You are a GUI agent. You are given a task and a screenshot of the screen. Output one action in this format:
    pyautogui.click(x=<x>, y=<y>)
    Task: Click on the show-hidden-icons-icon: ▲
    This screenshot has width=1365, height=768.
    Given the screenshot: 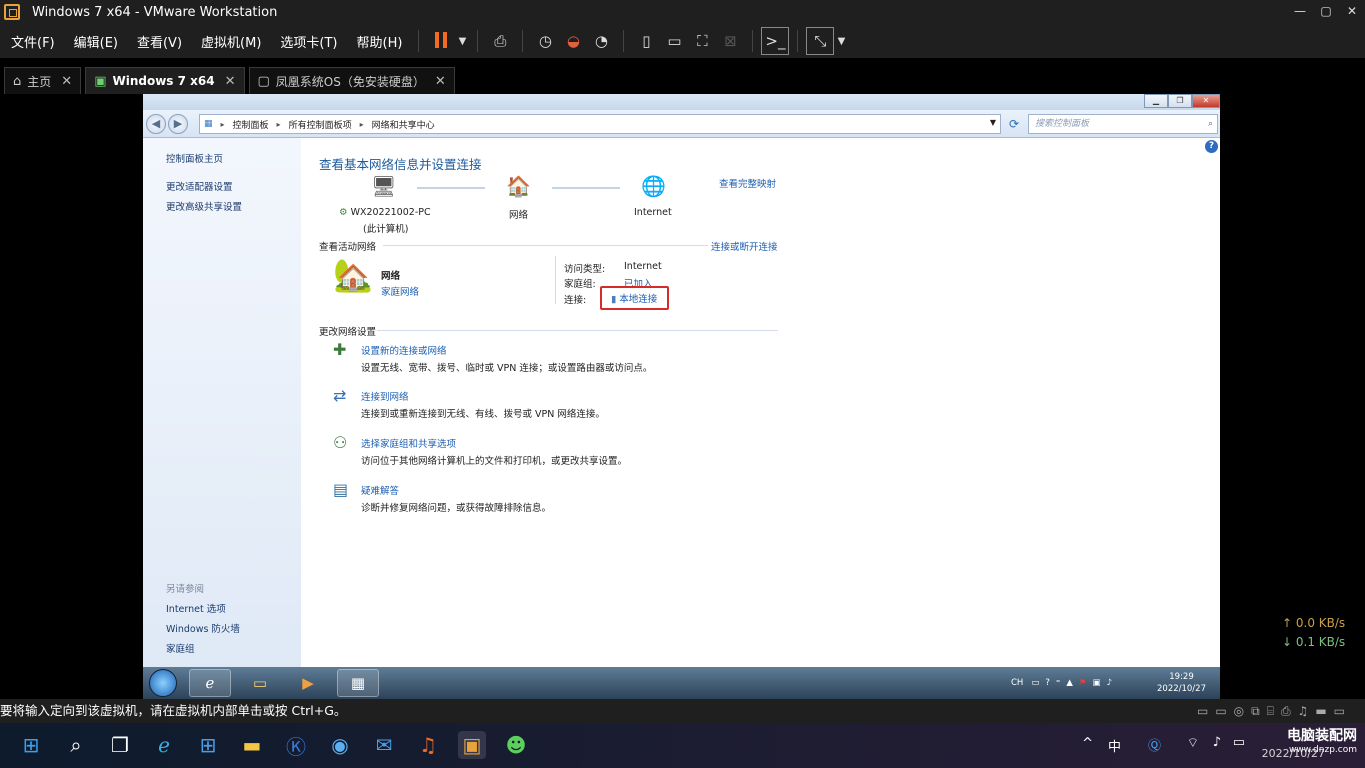 What is the action you would take?
    pyautogui.click(x=1069, y=683)
    